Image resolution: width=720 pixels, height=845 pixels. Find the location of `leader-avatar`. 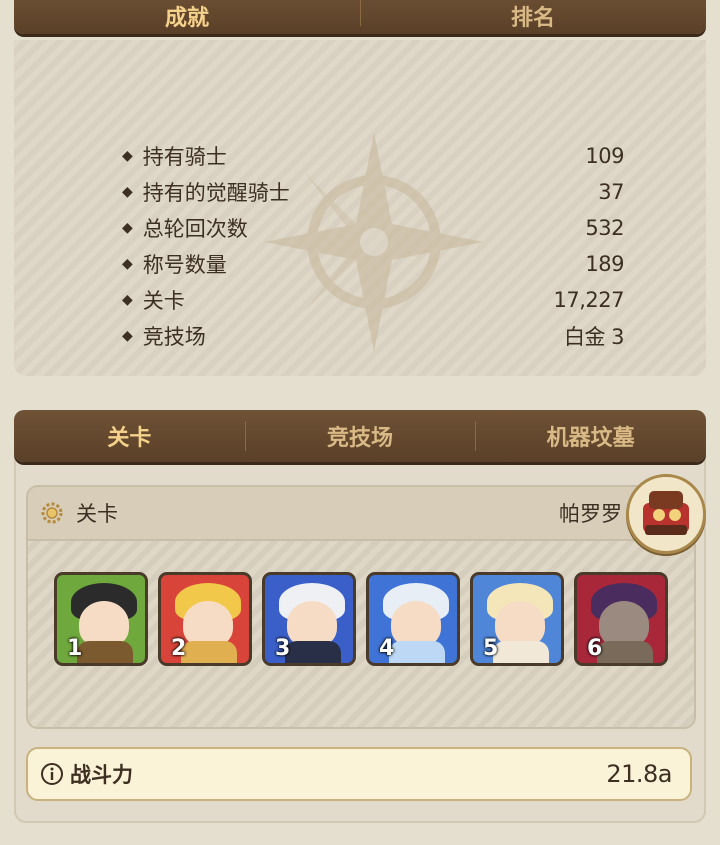

leader-avatar is located at coordinates (666, 514).